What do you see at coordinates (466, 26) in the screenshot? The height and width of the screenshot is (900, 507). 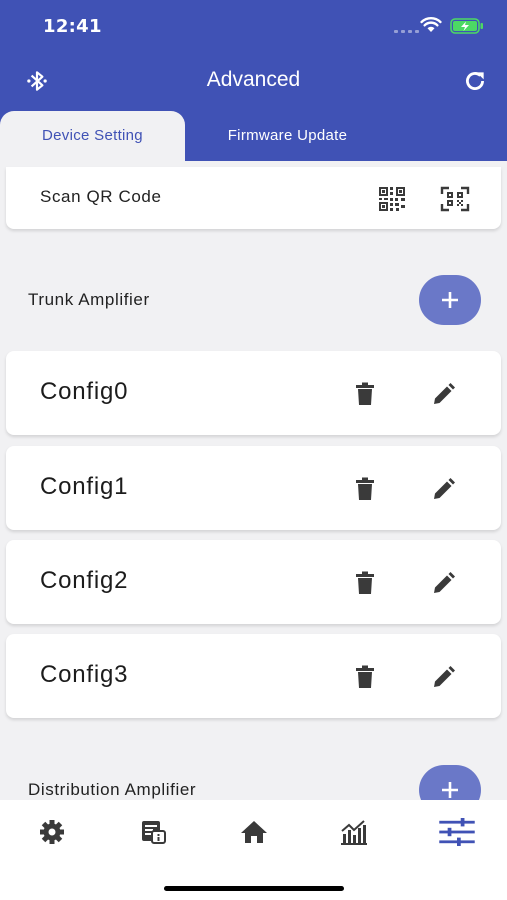 I see `battery-charging-icon` at bounding box center [466, 26].